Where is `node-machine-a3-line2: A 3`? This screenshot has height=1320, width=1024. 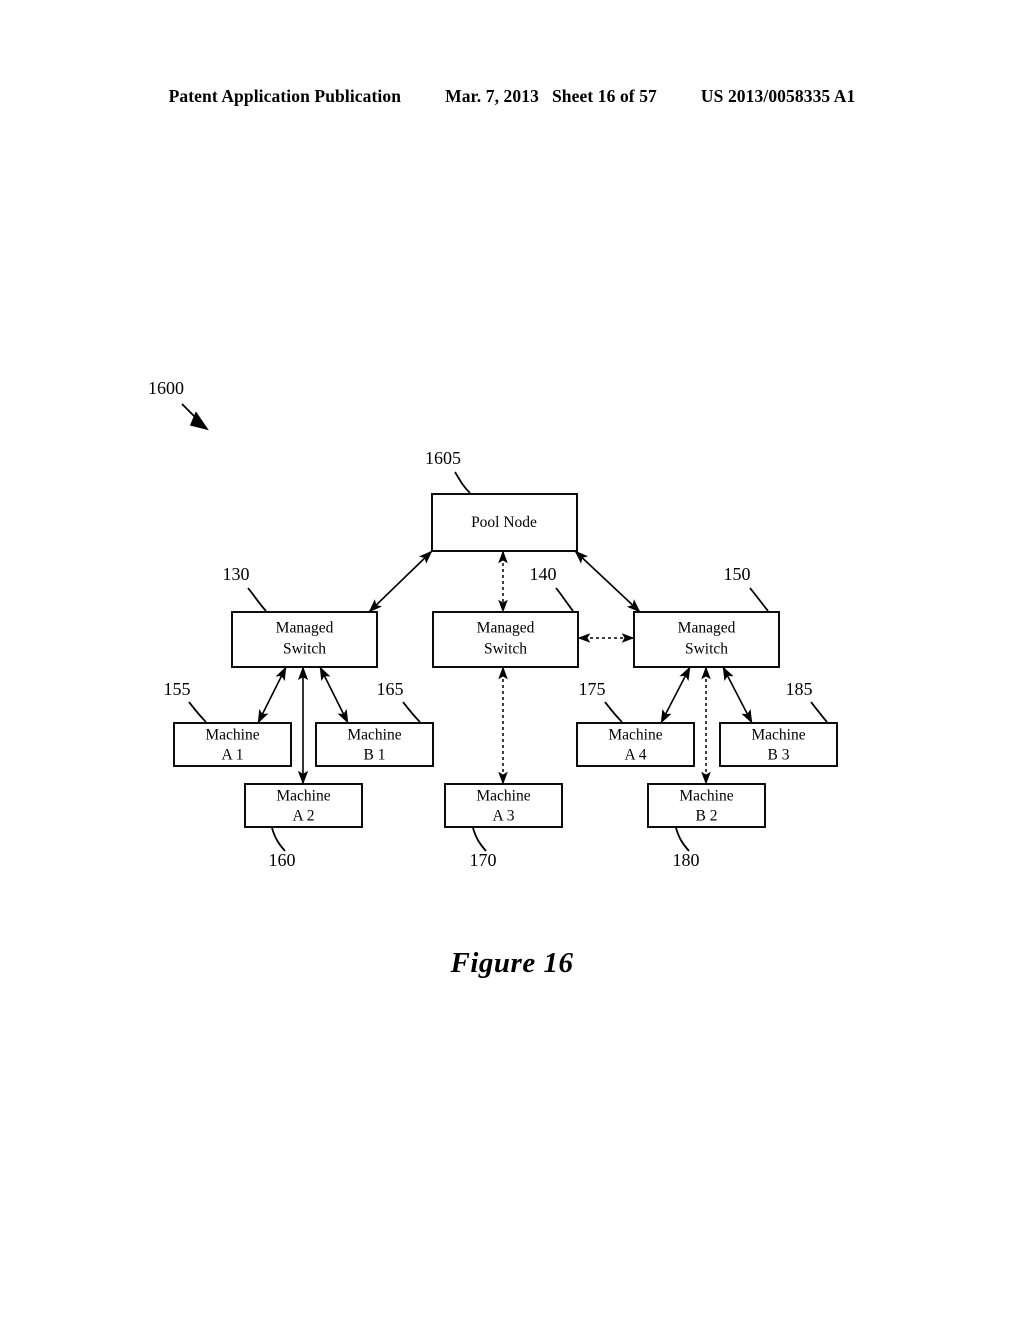 node-machine-a3-line2: A 3 is located at coordinates (504, 816).